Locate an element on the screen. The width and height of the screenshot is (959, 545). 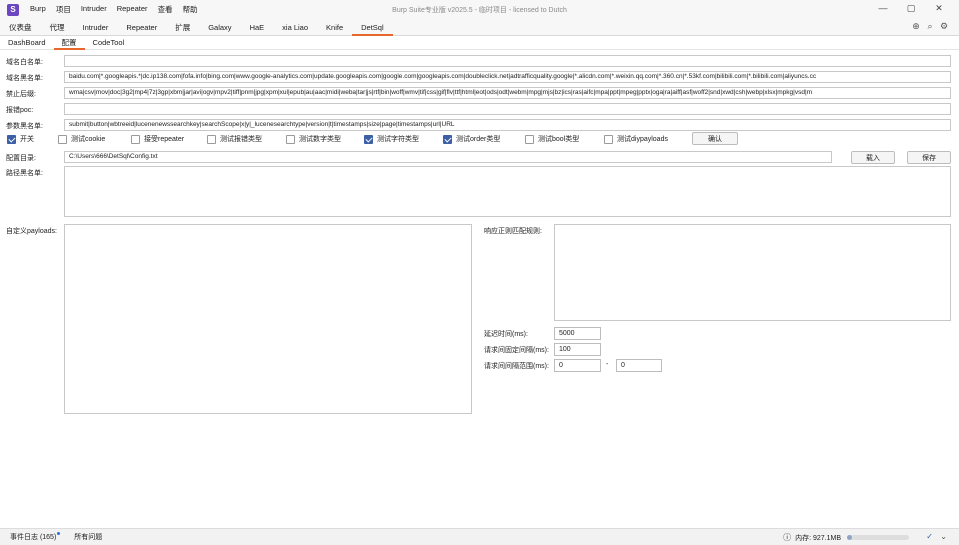
event-log-label: 事件日志 (165) is located at coordinates (33, 537).